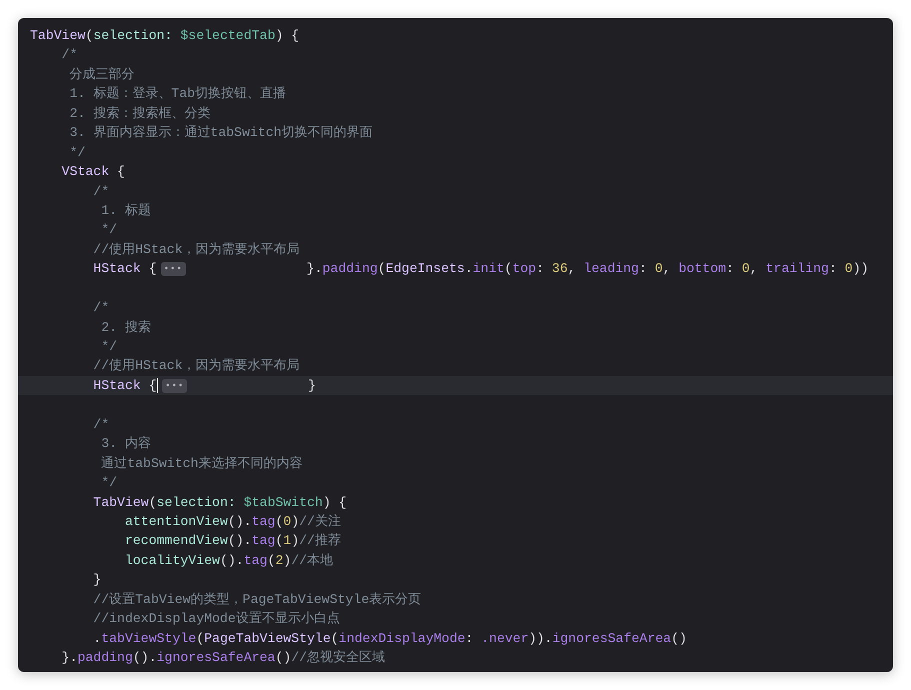  I want to click on code-text: TabView(selection: $tabSwitch) {, so click(219, 503).